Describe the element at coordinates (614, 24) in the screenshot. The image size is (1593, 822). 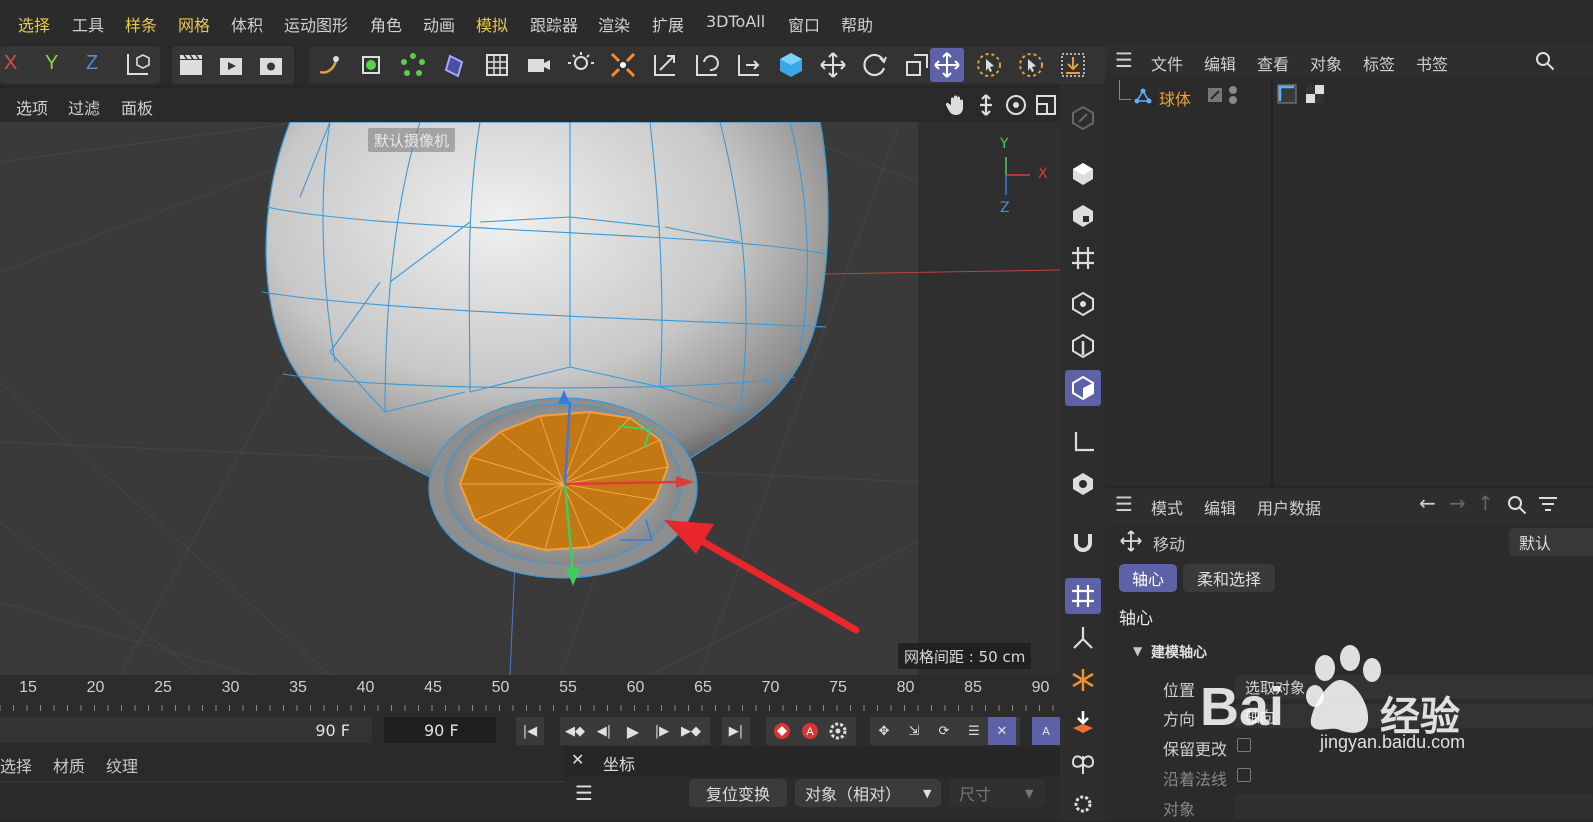
I see `menu-render: 渲染` at that location.